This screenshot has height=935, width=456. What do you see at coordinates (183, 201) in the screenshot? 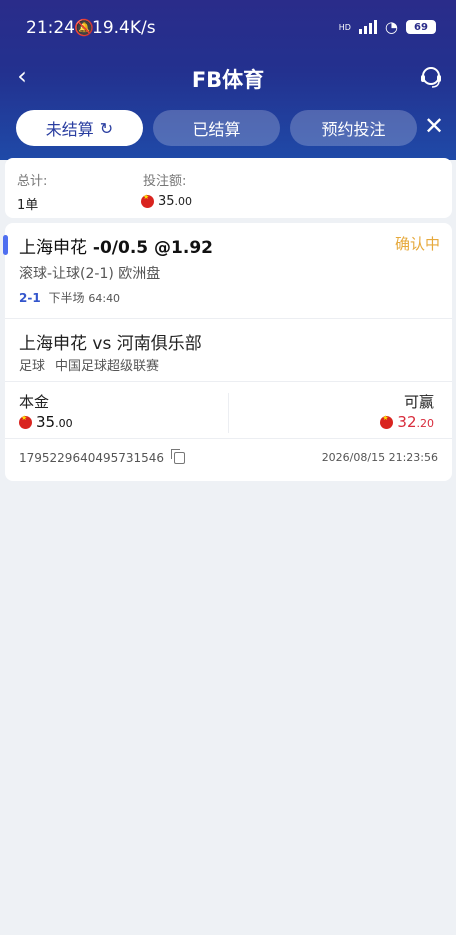
I see `stake-total-dec: .00` at bounding box center [183, 201].